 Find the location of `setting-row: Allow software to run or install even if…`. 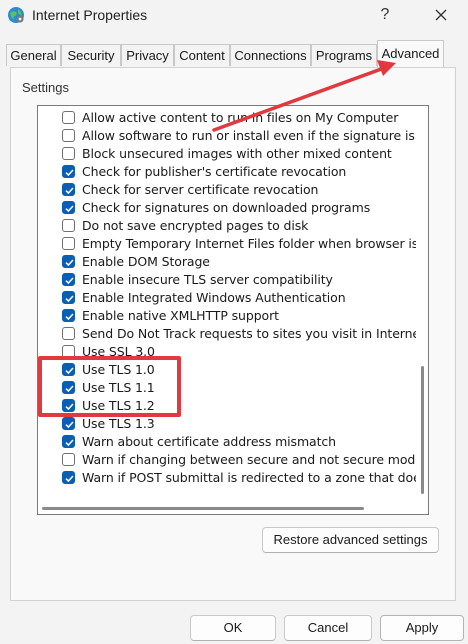

setting-row: Allow software to run or install even if… is located at coordinates (227, 136).